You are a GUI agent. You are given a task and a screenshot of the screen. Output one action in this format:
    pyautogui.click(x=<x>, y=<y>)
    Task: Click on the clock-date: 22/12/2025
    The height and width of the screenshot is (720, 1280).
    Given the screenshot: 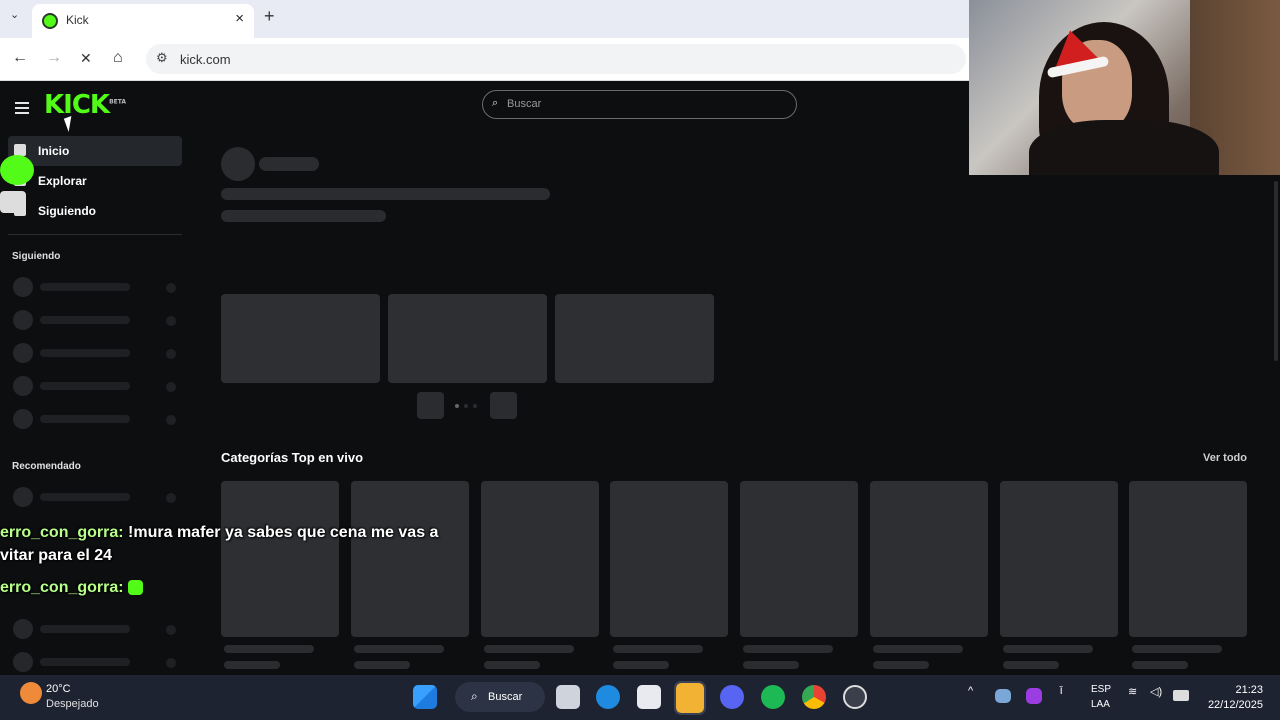 What is the action you would take?
    pyautogui.click(x=1235, y=705)
    